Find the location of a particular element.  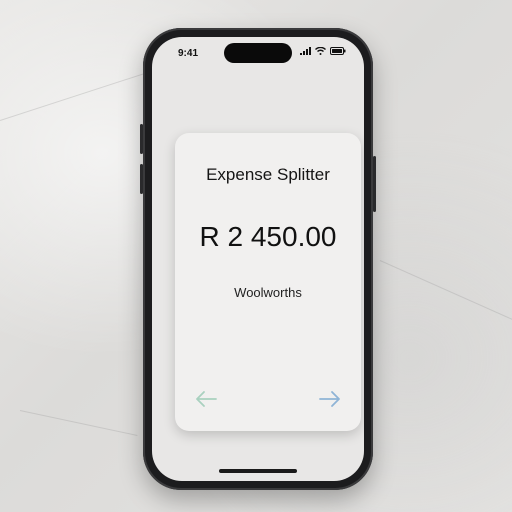

next-button is located at coordinates (330, 399).